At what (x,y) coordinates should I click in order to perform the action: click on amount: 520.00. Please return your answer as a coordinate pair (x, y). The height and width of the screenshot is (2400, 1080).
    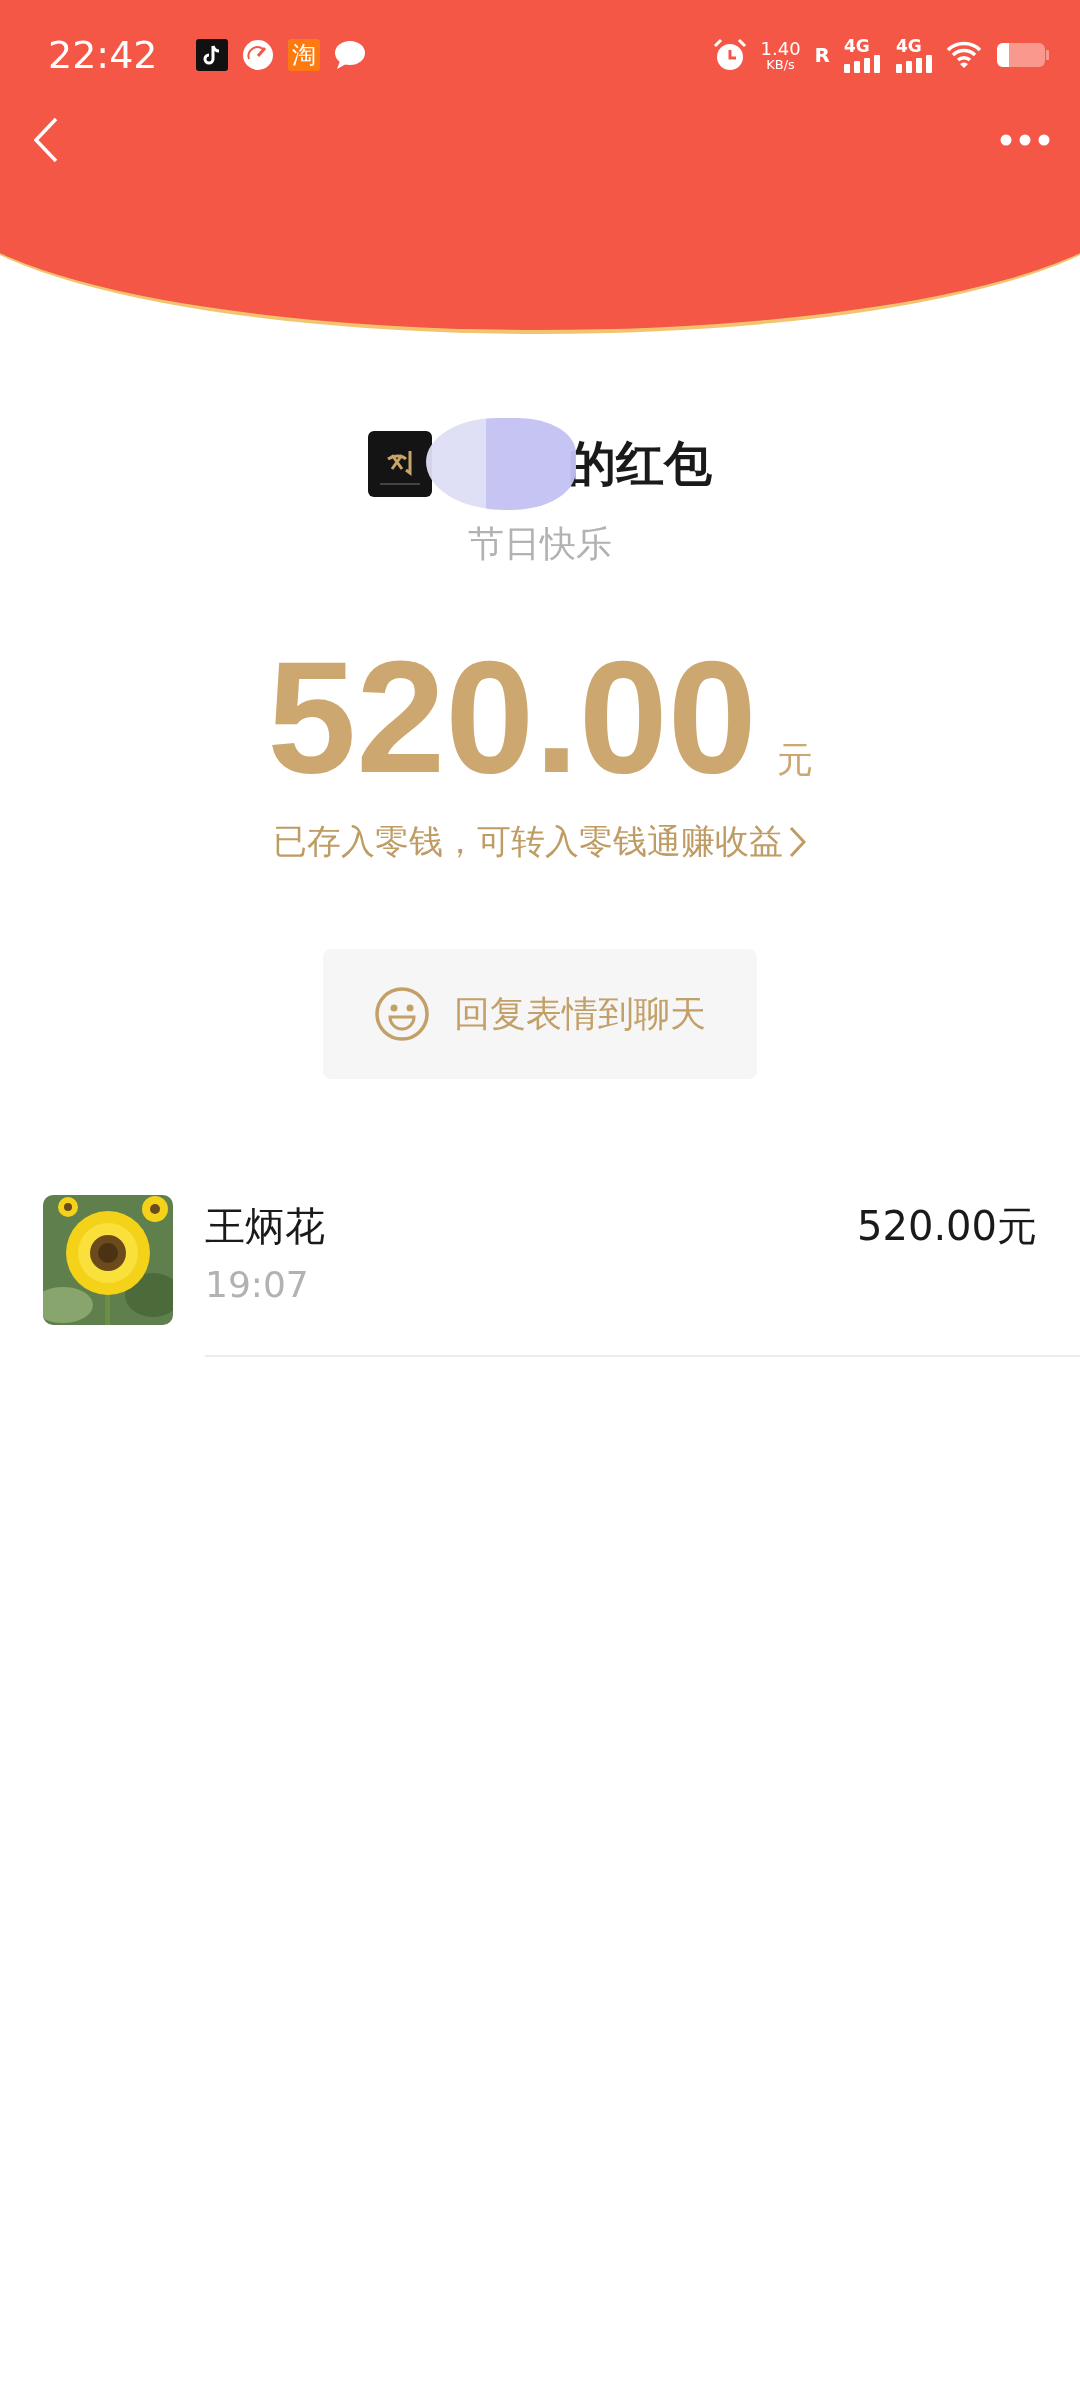
    Looking at the image, I should click on (512, 717).